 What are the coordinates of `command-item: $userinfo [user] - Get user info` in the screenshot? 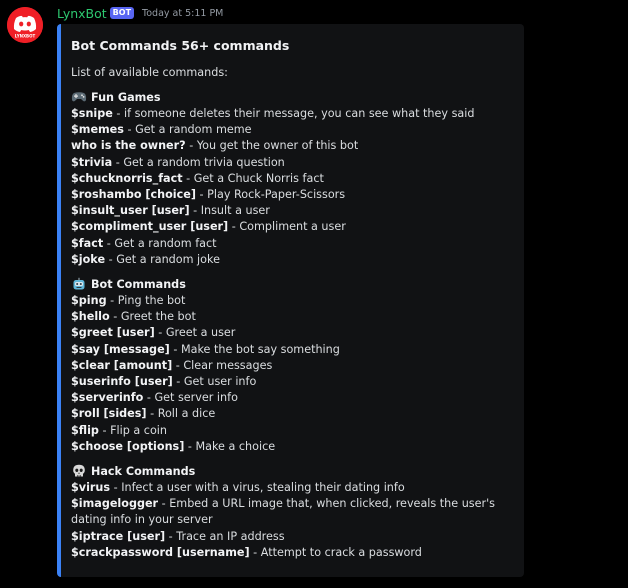 It's located at (164, 382).